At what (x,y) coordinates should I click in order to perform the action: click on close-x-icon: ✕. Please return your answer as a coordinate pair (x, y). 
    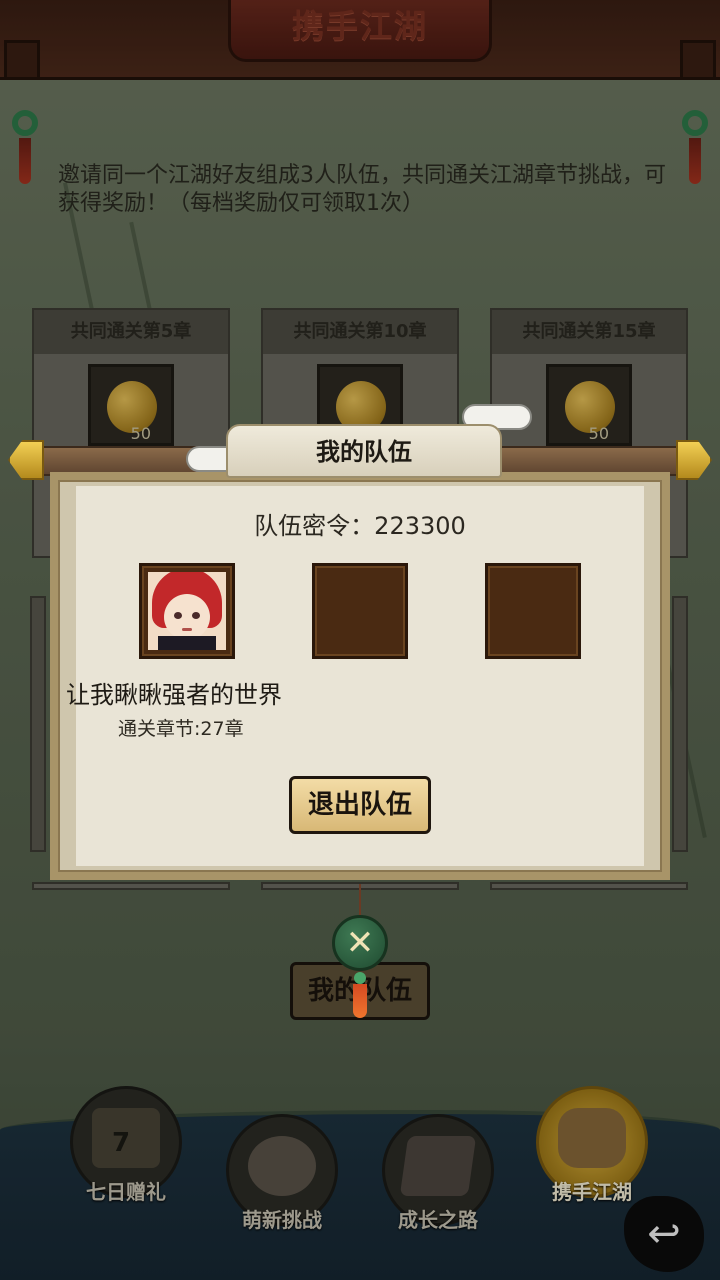
    Looking at the image, I should click on (360, 943).